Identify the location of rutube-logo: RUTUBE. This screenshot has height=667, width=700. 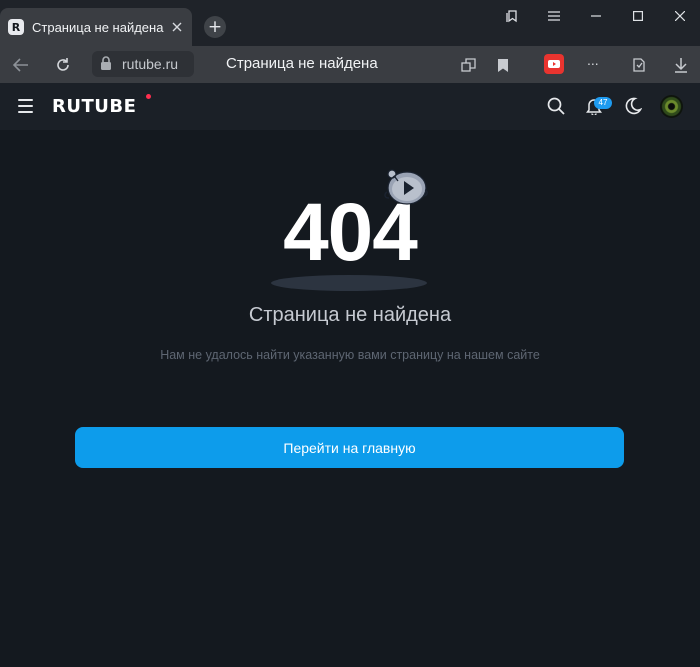
(94, 106).